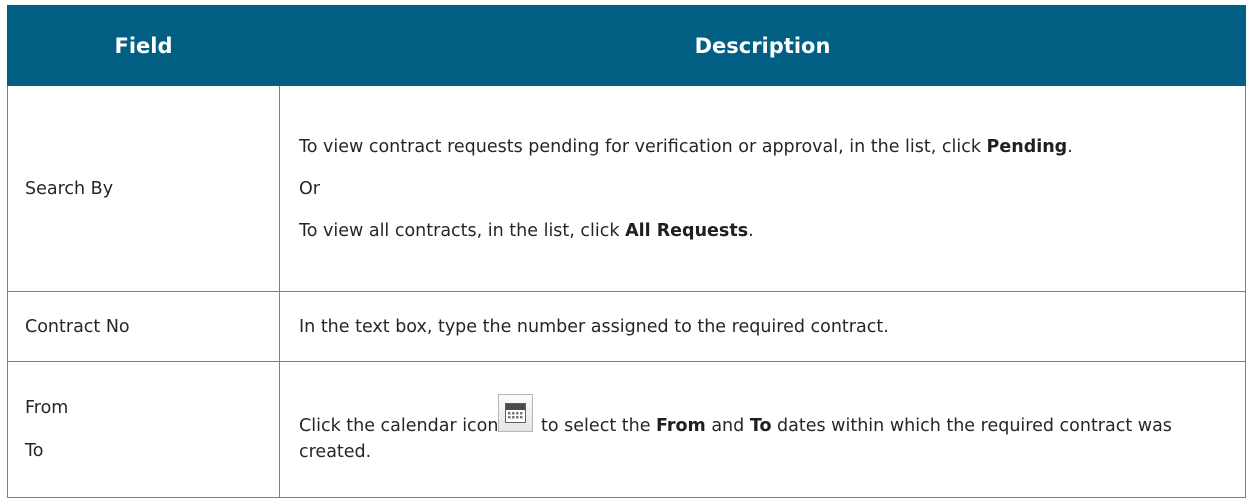  Describe the element at coordinates (143, 429) in the screenshot. I see `field-cell-from-to: From To` at that location.